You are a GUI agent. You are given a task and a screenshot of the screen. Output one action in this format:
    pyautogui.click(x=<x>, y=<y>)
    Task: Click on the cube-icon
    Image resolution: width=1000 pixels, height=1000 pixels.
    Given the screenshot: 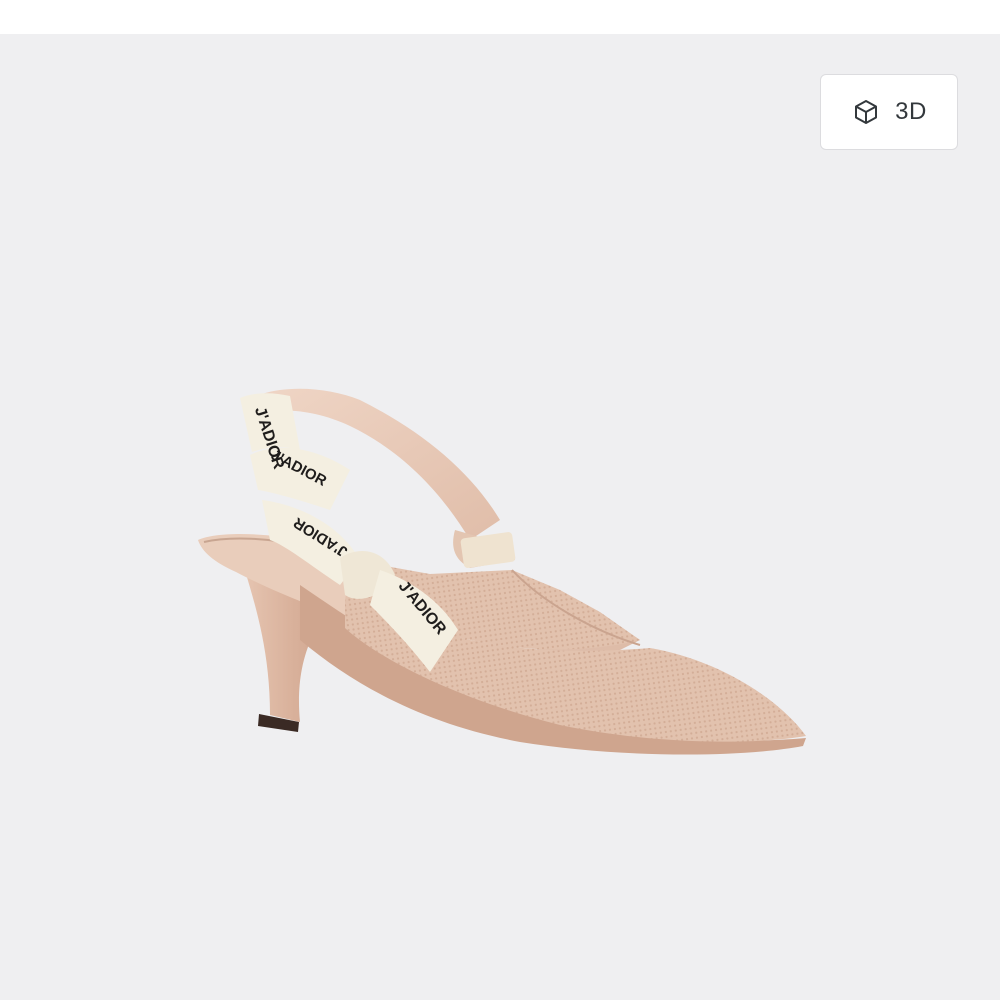 What is the action you would take?
    pyautogui.click(x=866, y=112)
    